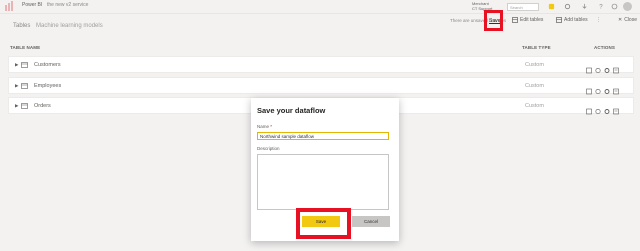  I want to click on edit-tables-button: Edit tables, so click(527, 20).